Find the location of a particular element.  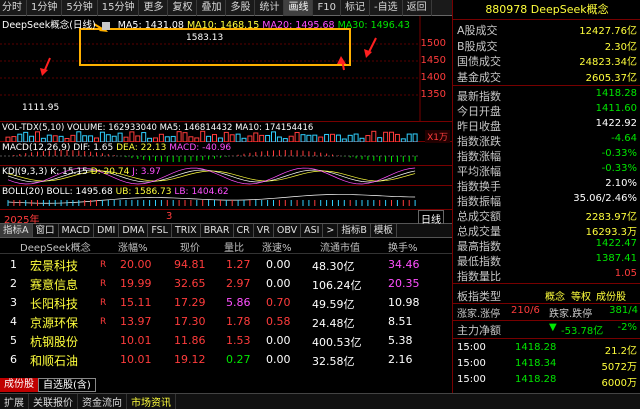

volume-ratio: 1.78 is located at coordinates (238, 321).